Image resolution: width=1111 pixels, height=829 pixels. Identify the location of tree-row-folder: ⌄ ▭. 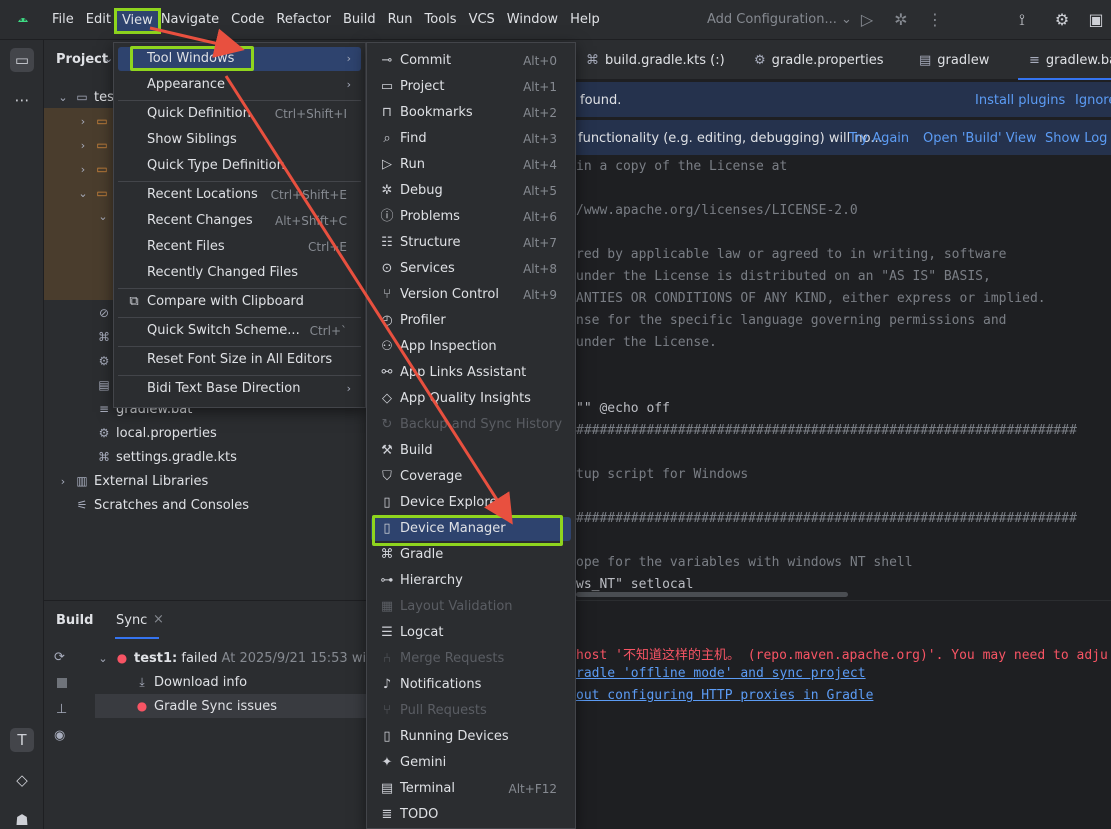
(95, 193).